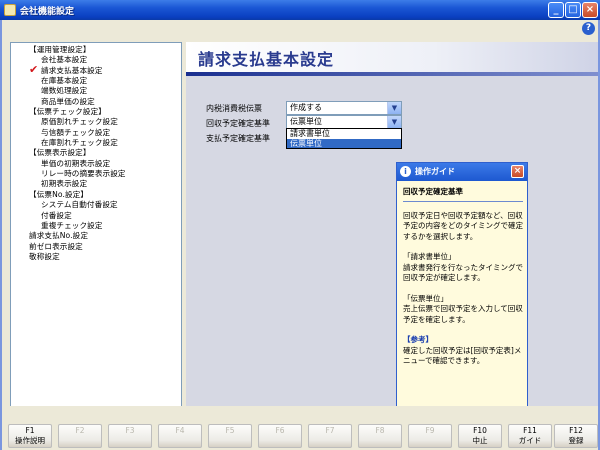  I want to click on function-key-name: F5, so click(230, 430).